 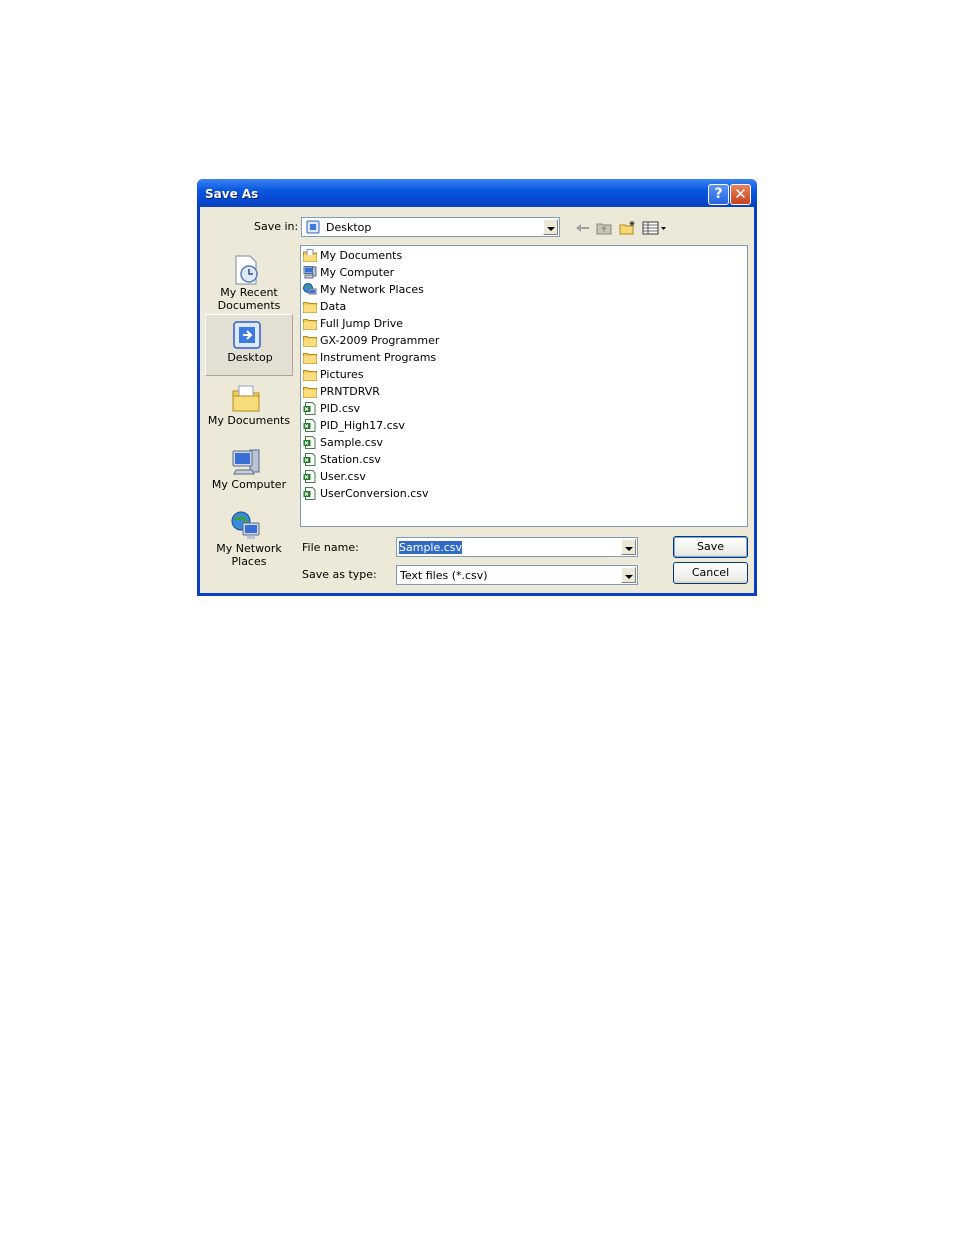 I want to click on list-item-label: My Network Places, so click(x=372, y=289).